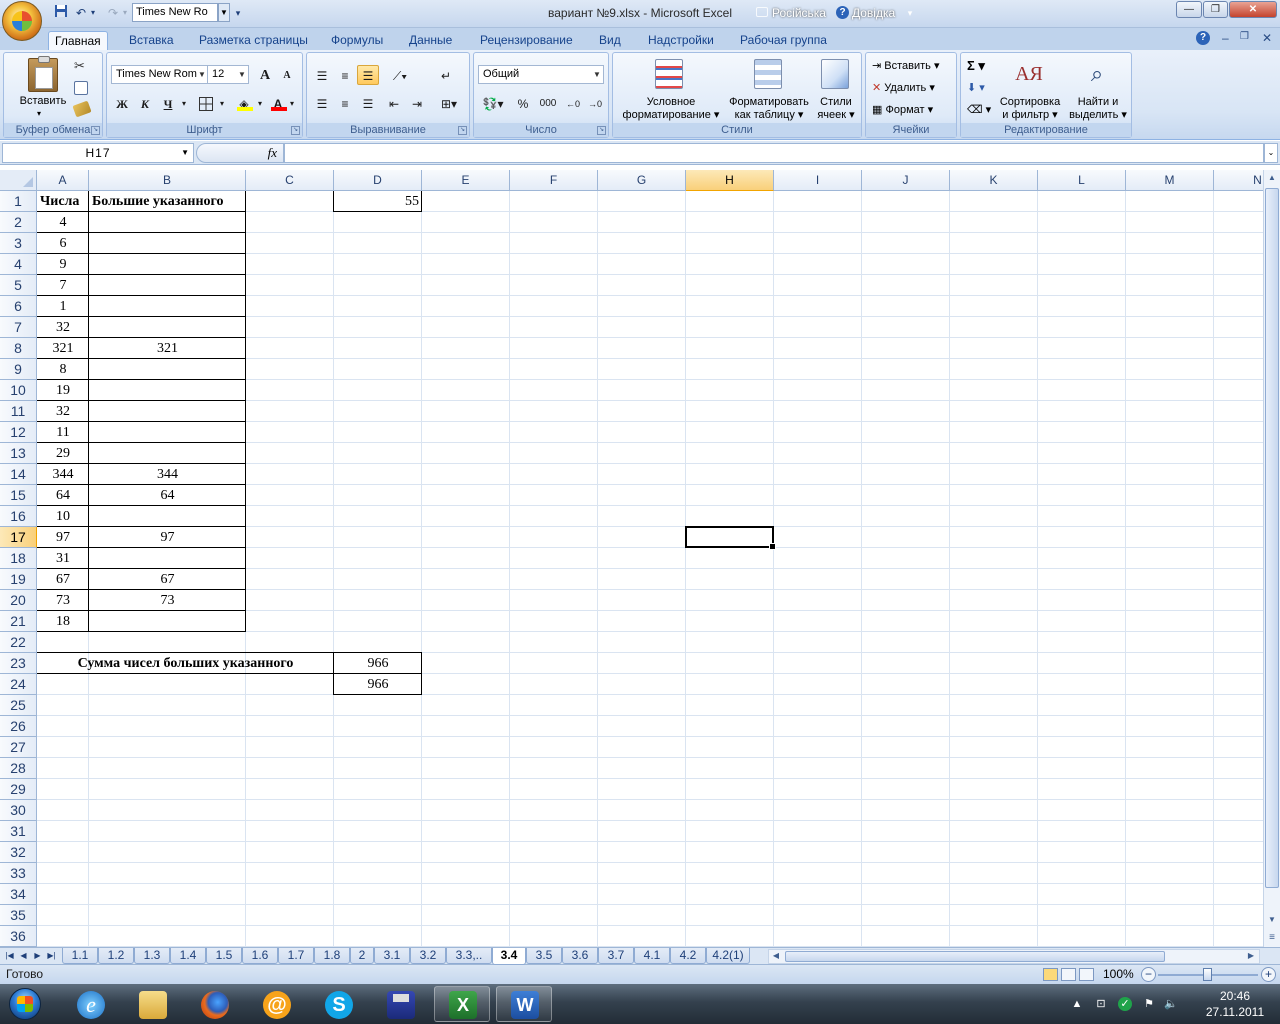 The image size is (1280, 1024). Describe the element at coordinates (18, 831) in the screenshot. I see `row-header-31: 31` at that location.